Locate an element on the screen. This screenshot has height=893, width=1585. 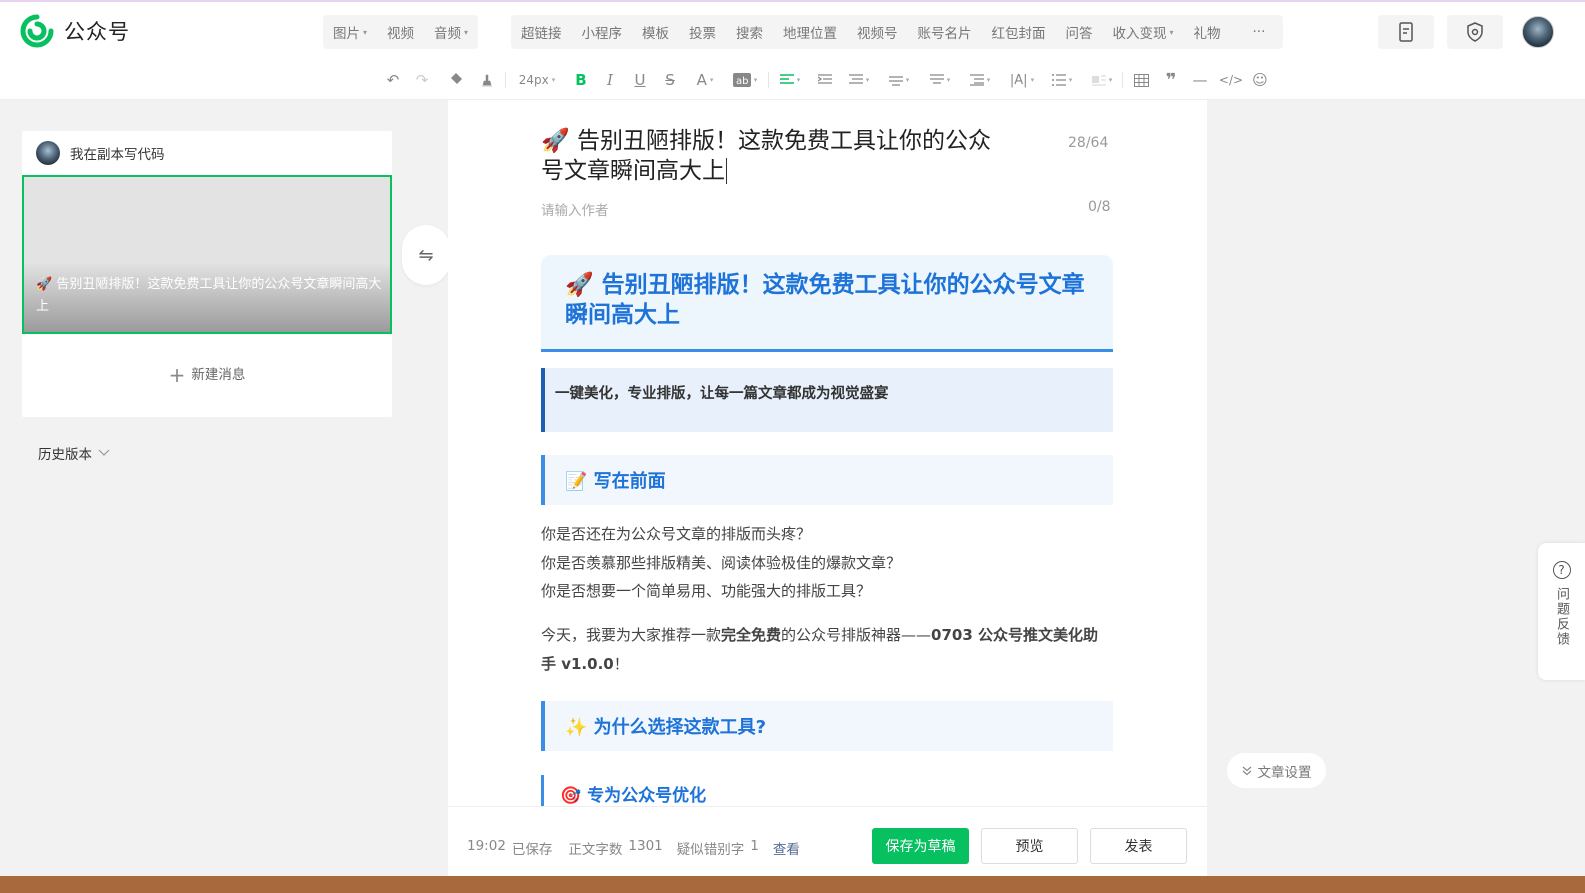
clear-format-icon is located at coordinates (487, 80).